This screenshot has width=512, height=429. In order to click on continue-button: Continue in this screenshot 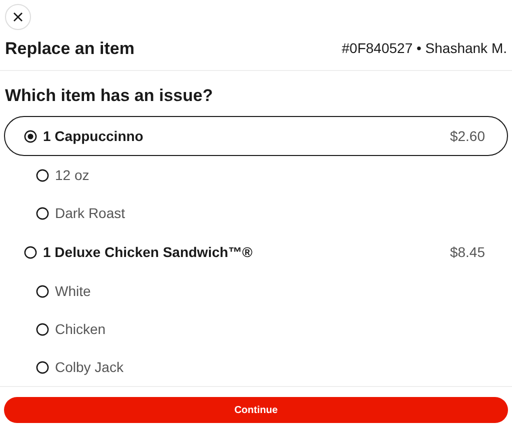, I will do `click(256, 410)`.